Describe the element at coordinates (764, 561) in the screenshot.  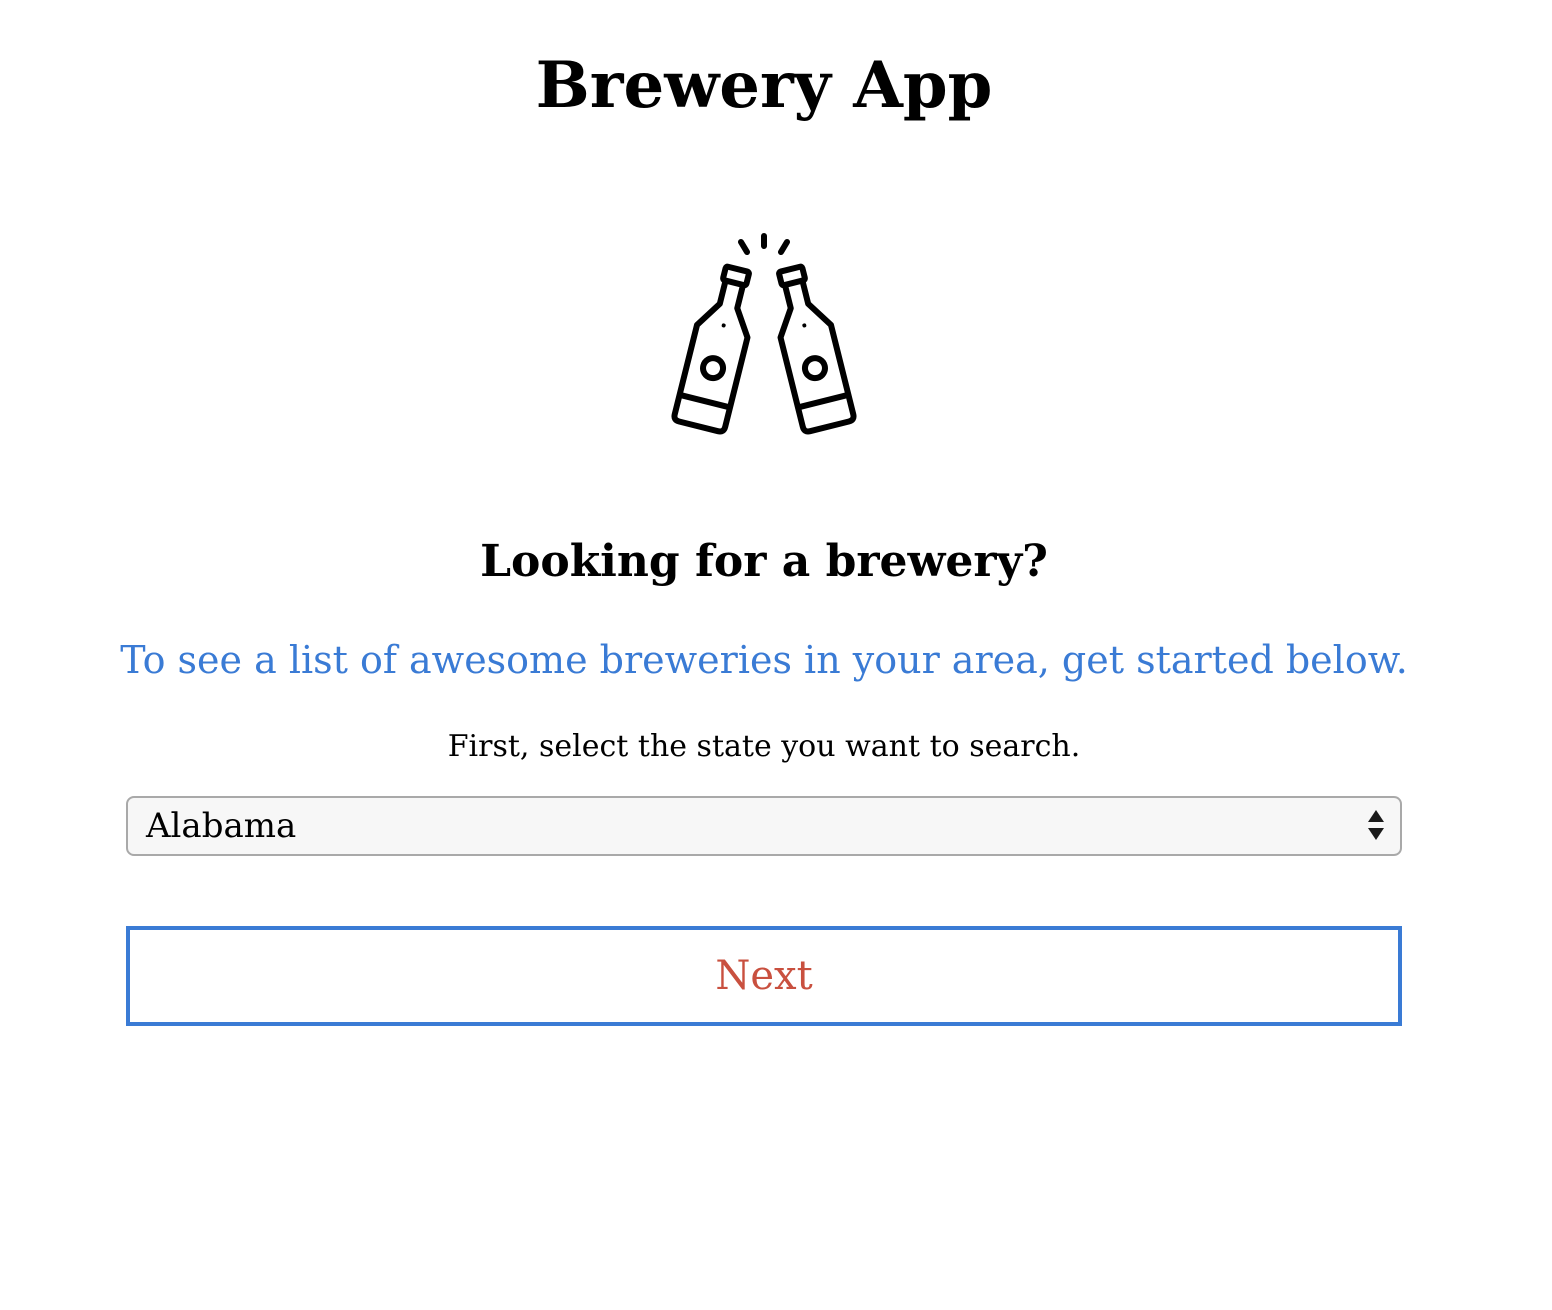
I see `search-heading: Looking for a brewery?` at that location.